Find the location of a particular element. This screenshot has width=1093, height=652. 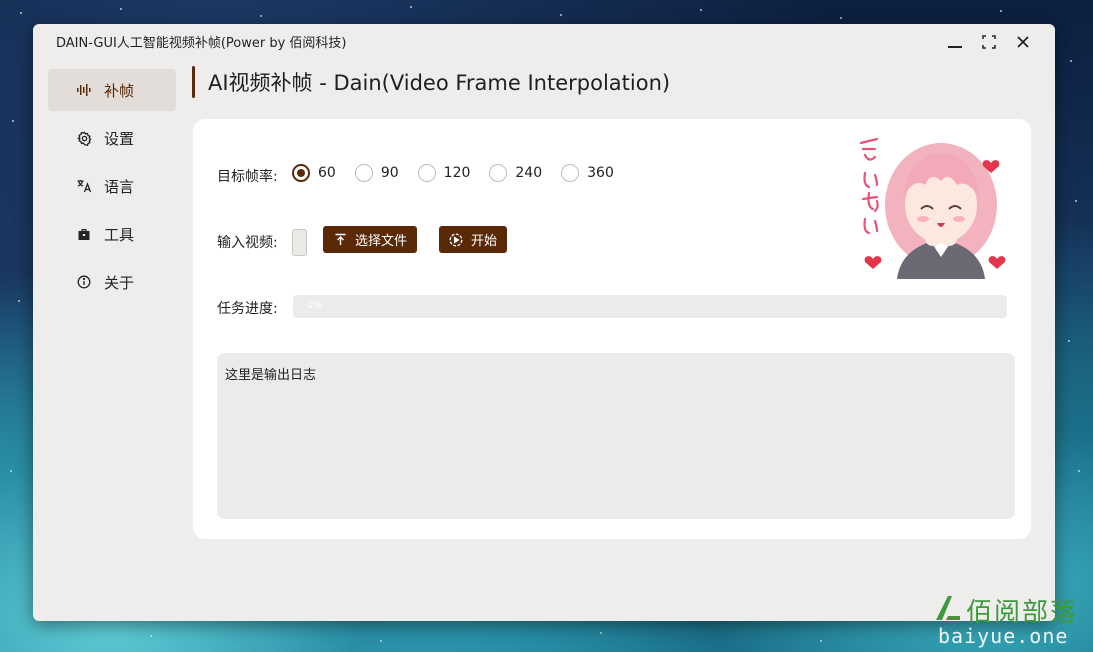

framerate-label: 目标帧率: is located at coordinates (247, 177).